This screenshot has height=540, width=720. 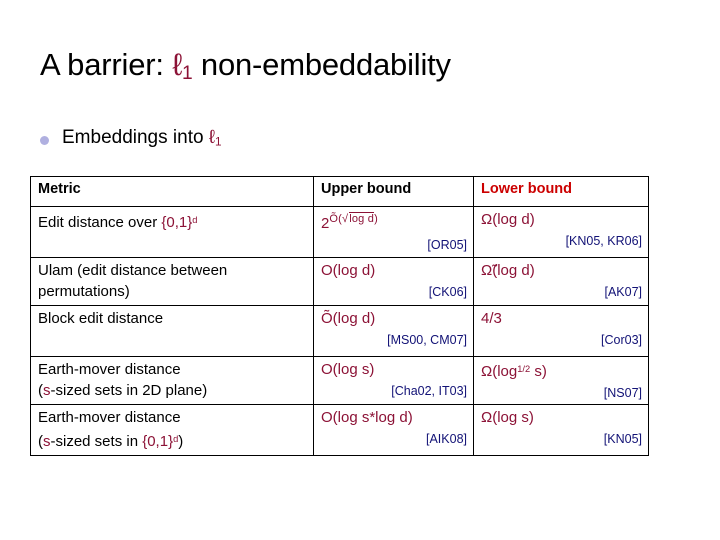 What do you see at coordinates (218, 142) in the screenshot?
I see `bullet-ell-subscript: 1` at bounding box center [218, 142].